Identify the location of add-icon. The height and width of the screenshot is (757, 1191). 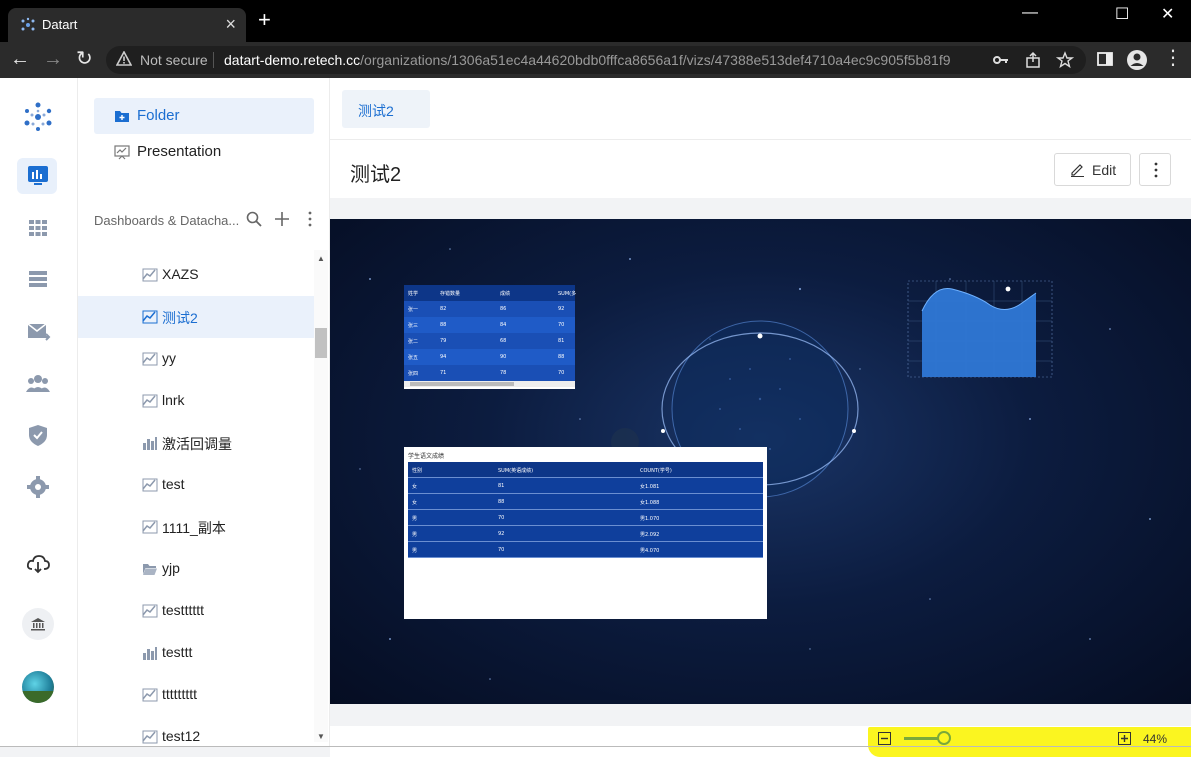
(282, 219).